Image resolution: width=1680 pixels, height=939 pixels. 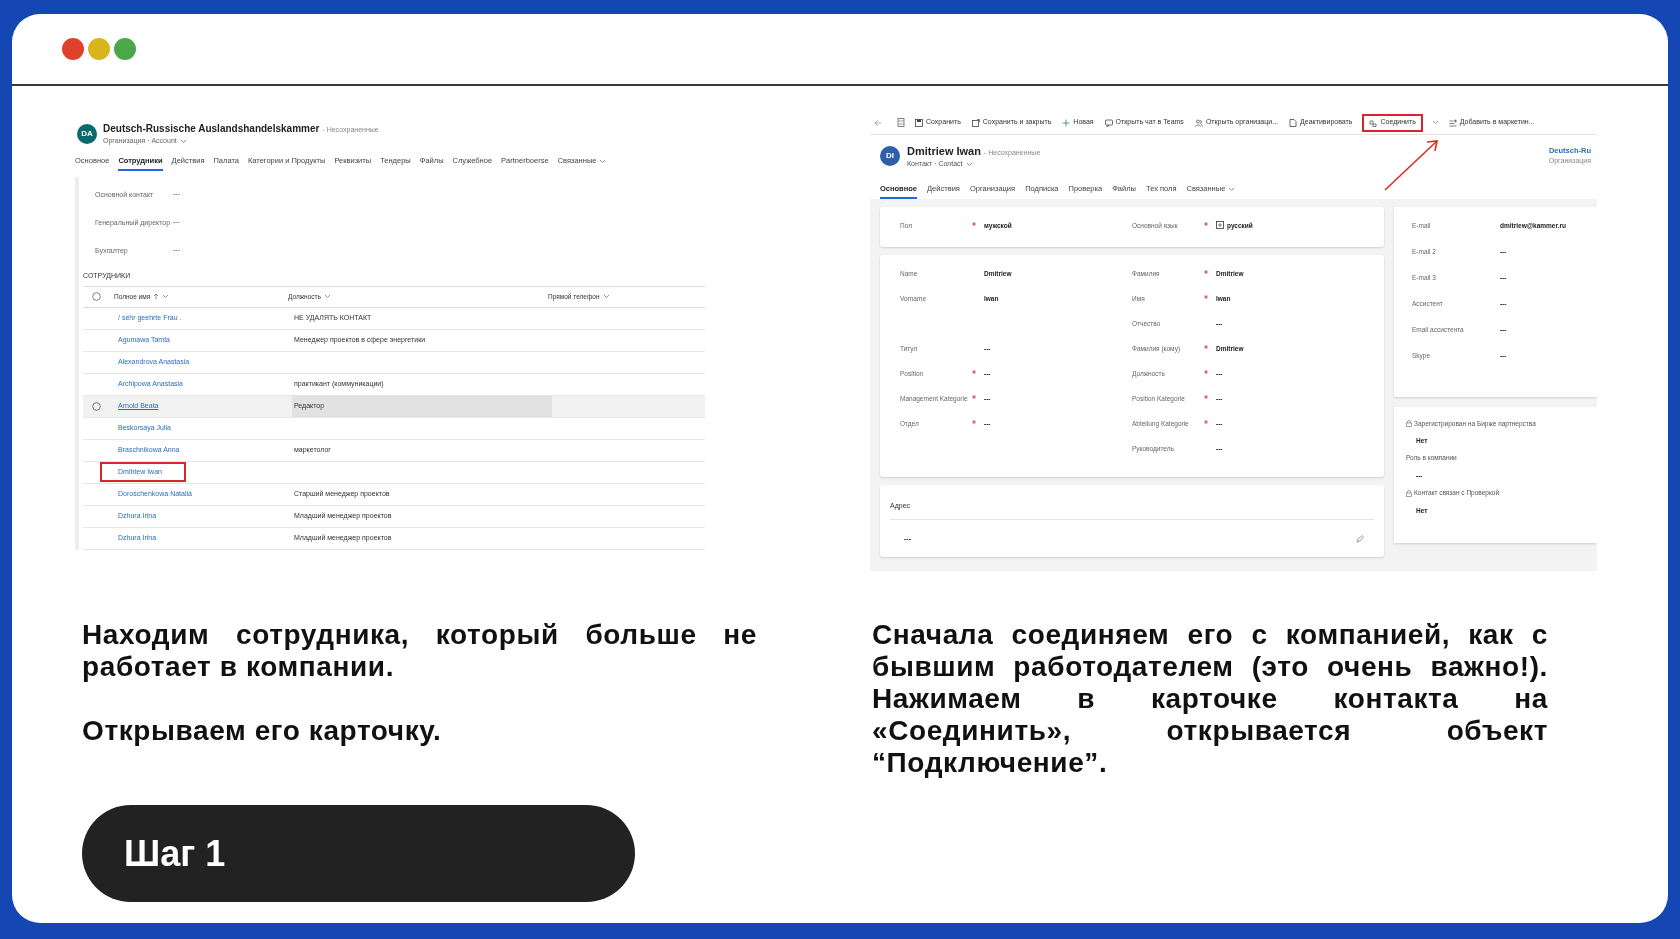 What do you see at coordinates (1452, 122) in the screenshot?
I see `list-icon` at bounding box center [1452, 122].